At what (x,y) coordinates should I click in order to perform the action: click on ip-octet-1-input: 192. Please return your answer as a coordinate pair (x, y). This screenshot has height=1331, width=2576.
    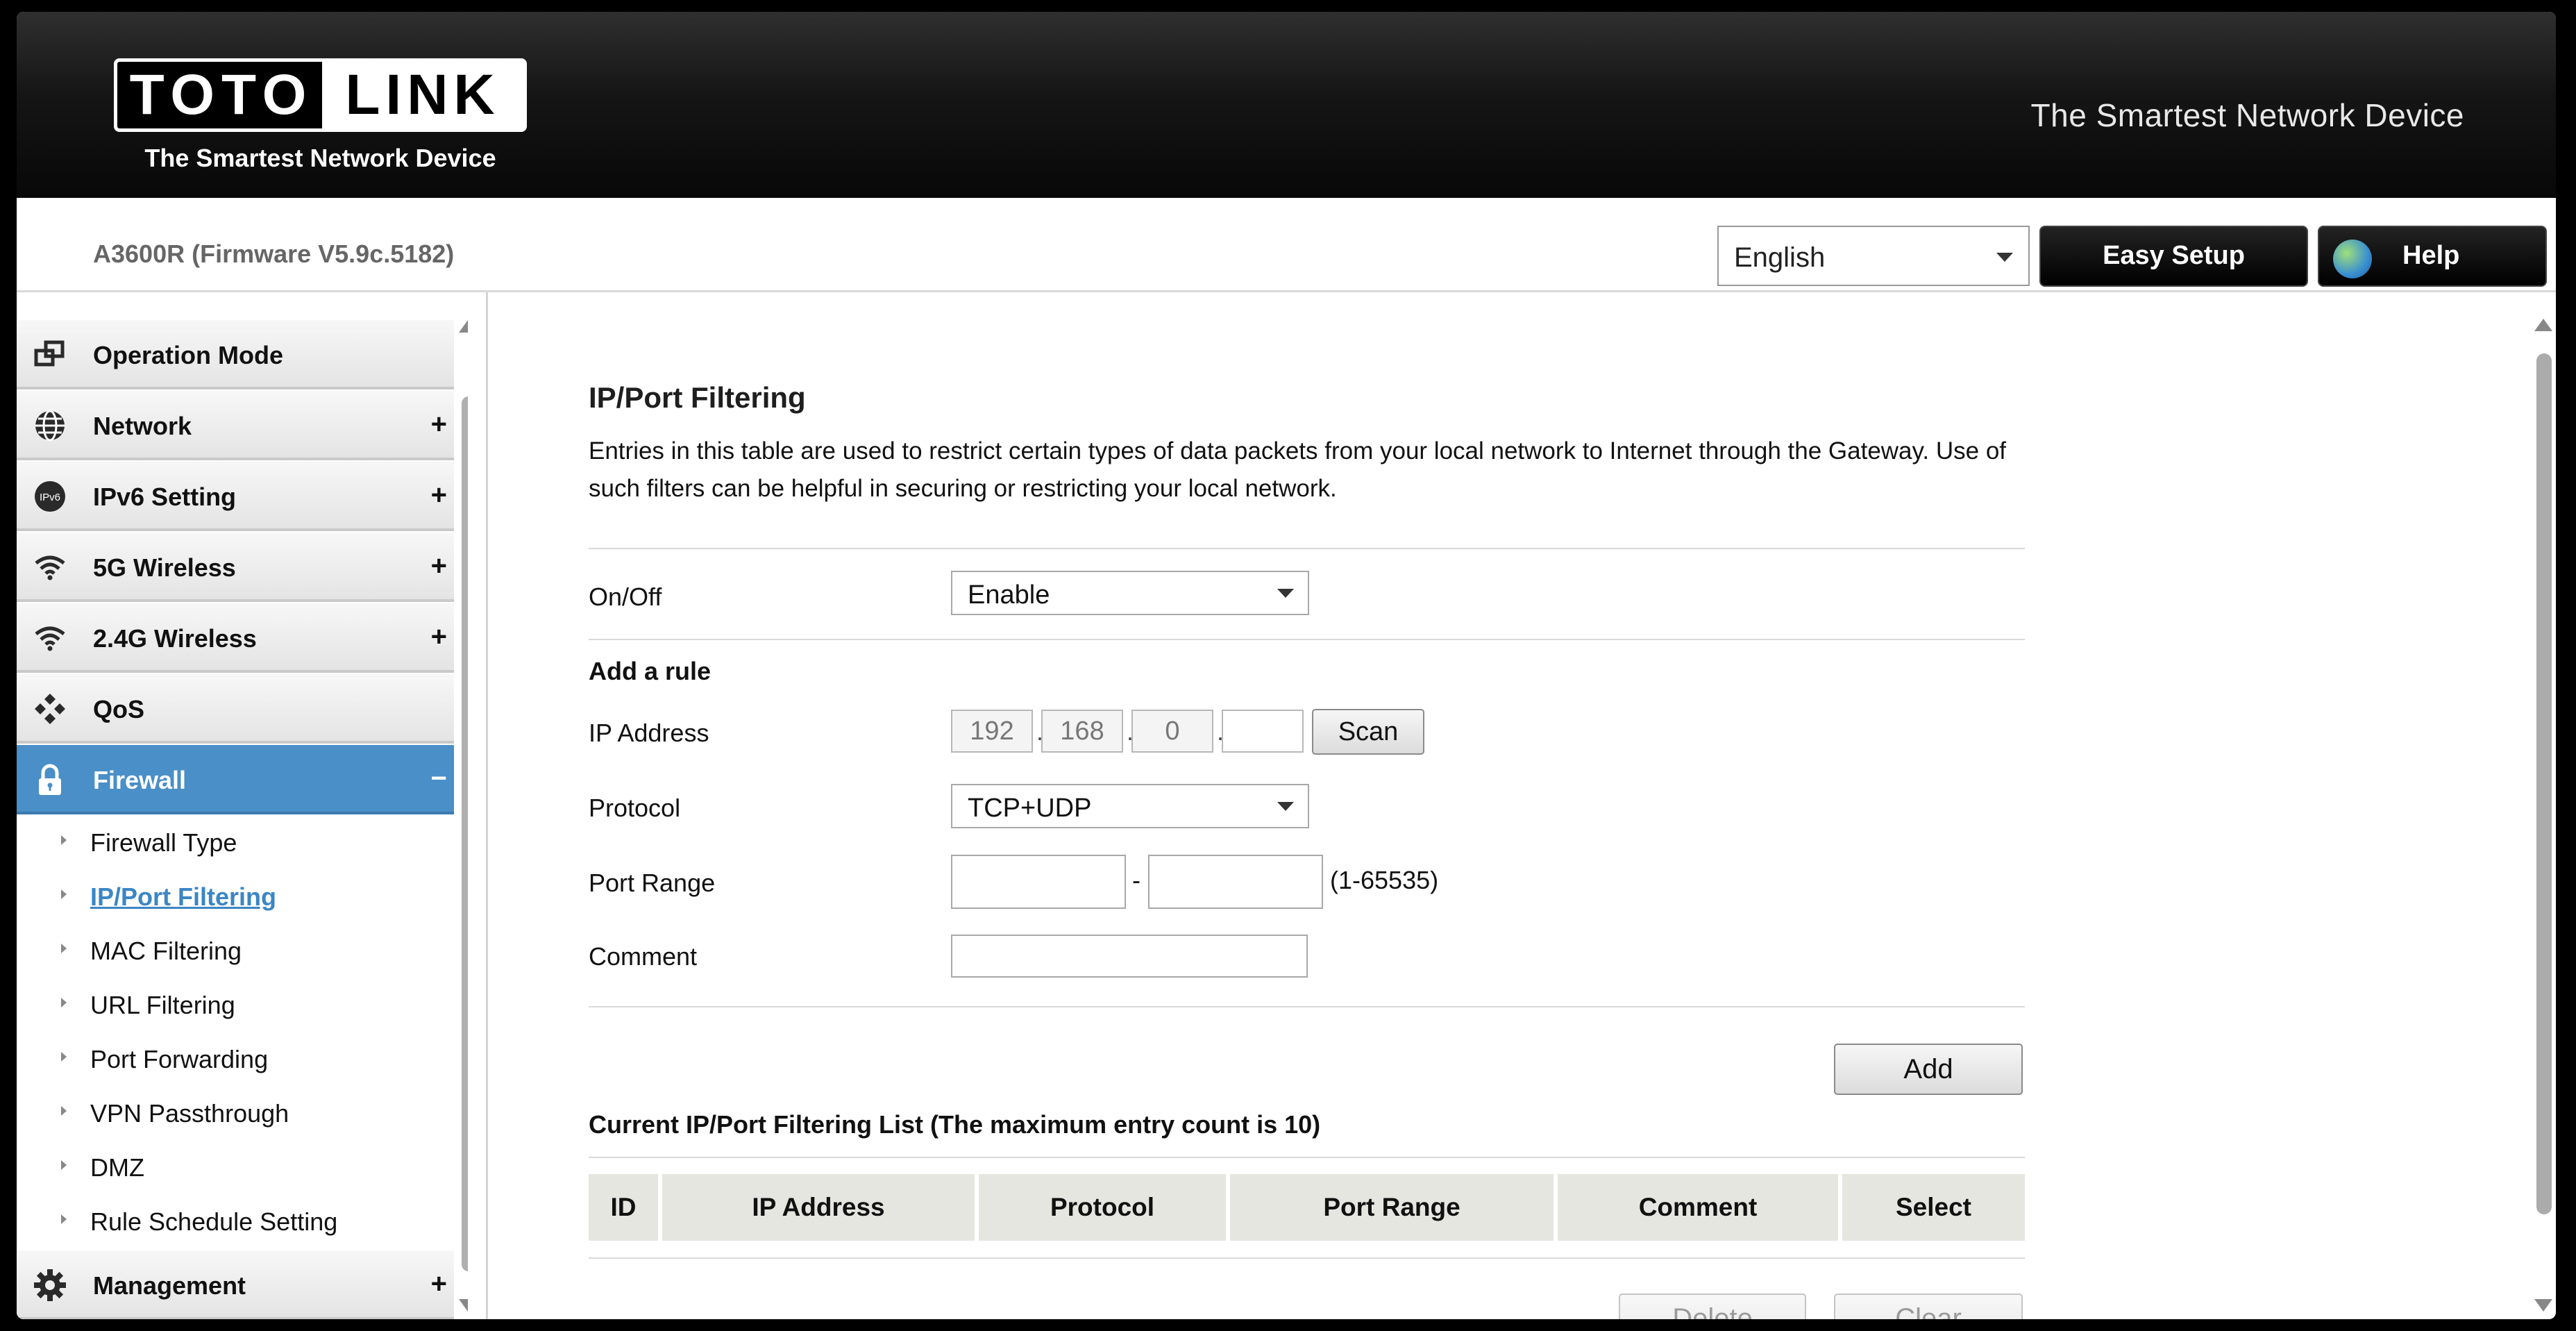
    Looking at the image, I should click on (992, 731).